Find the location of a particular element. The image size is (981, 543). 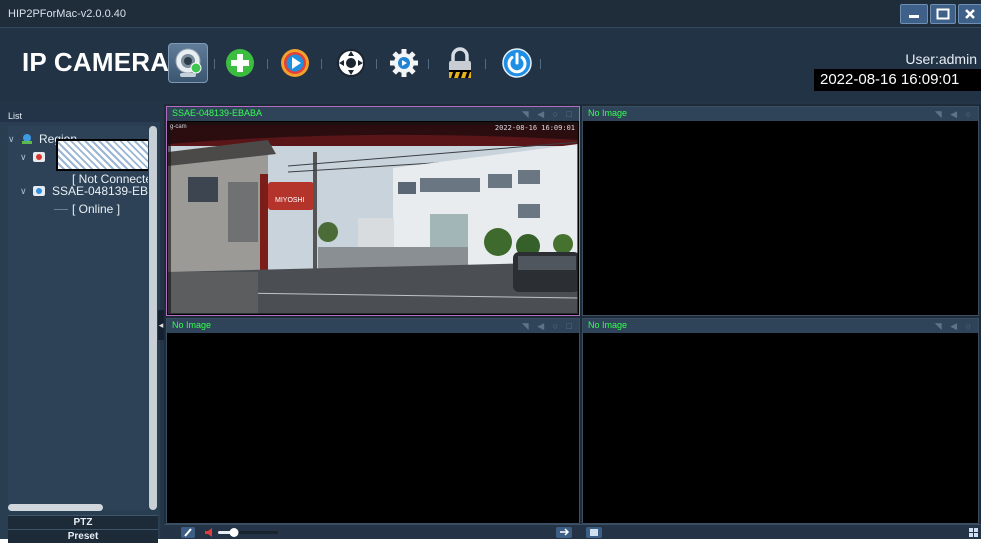

close-button is located at coordinates (969, 14).